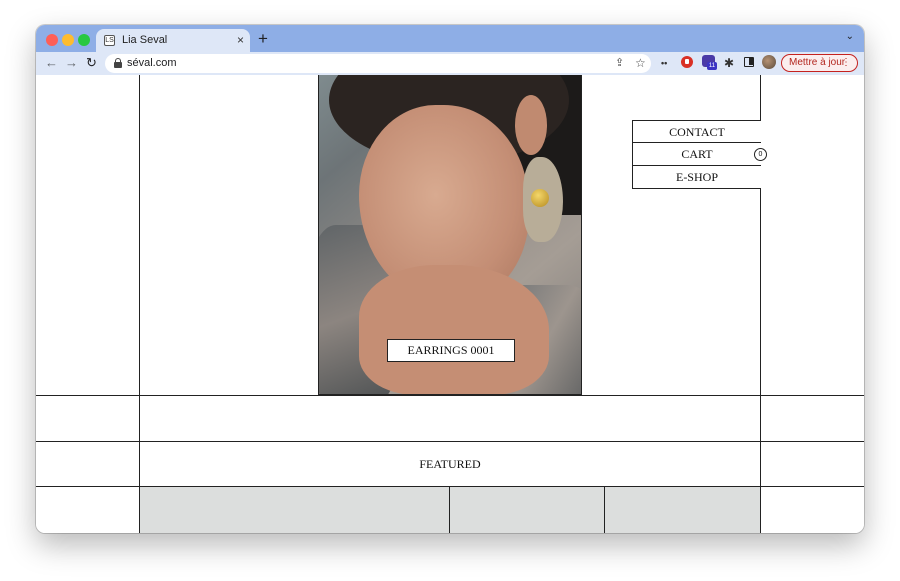 The height and width of the screenshot is (581, 900). Describe the element at coordinates (687, 62) in the screenshot. I see `red-extension-icon` at that location.